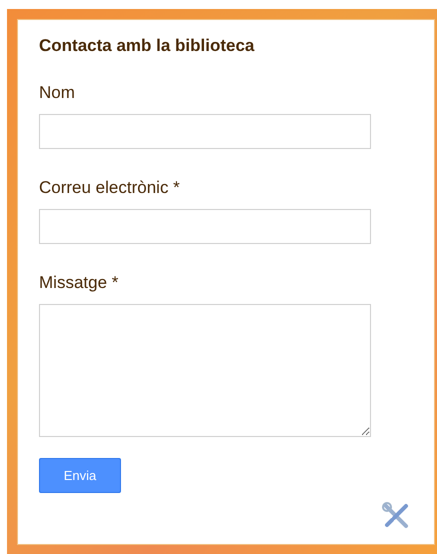 This screenshot has height=554, width=437. Describe the element at coordinates (396, 516) in the screenshot. I see `tools-icon` at that location.